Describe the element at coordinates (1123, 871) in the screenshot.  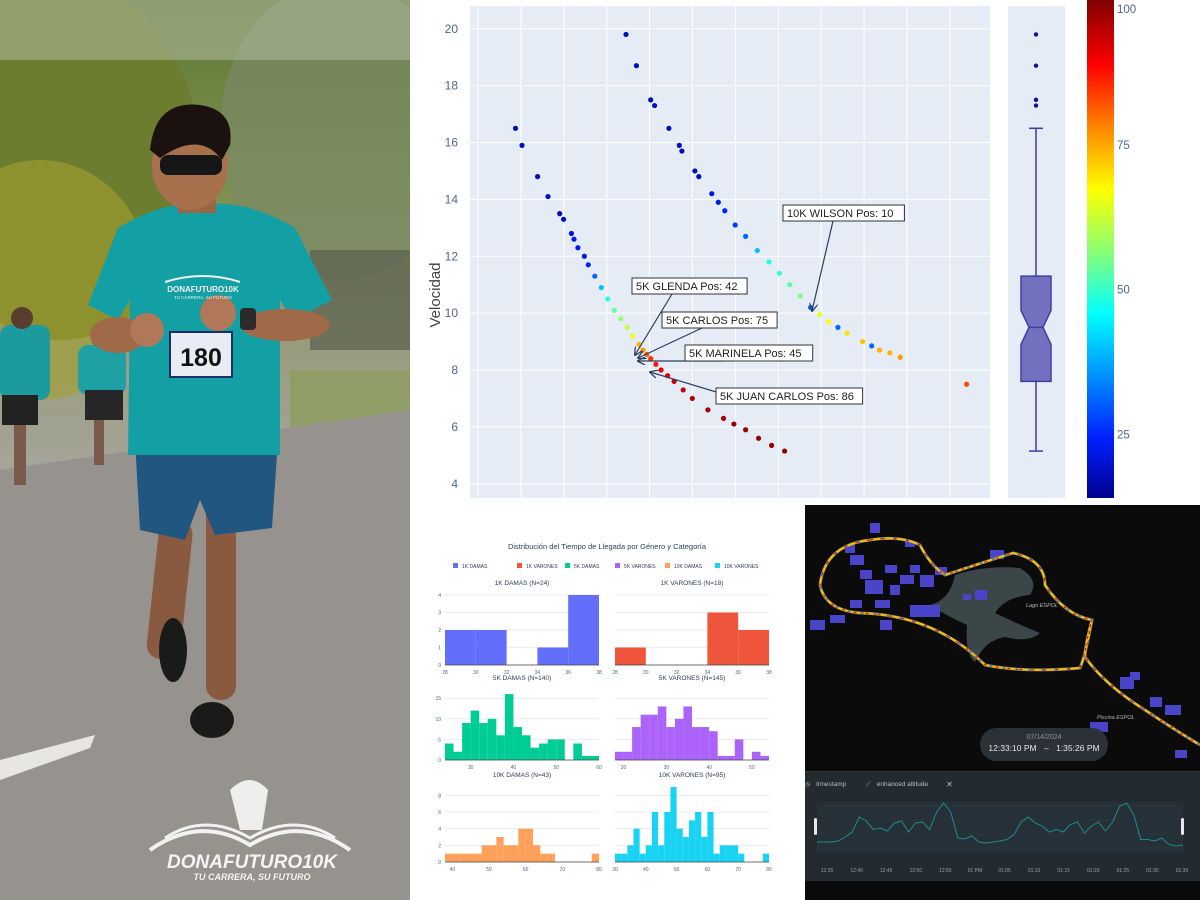
I see `x-tick-label: 01:25` at that location.